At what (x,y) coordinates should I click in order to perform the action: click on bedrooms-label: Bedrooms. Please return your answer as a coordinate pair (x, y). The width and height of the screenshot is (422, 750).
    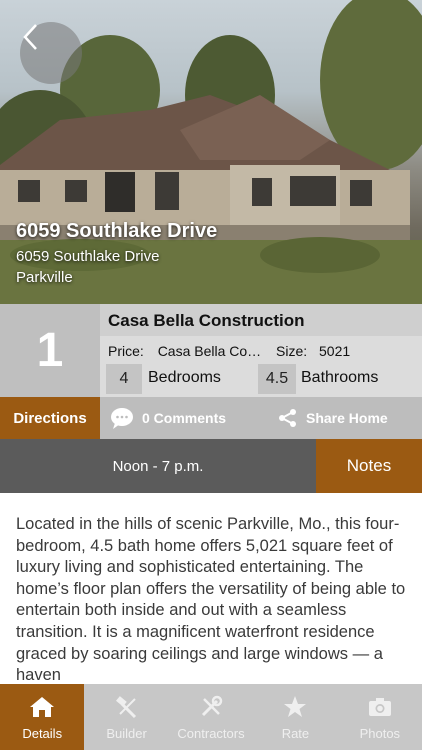
    Looking at the image, I should click on (184, 377).